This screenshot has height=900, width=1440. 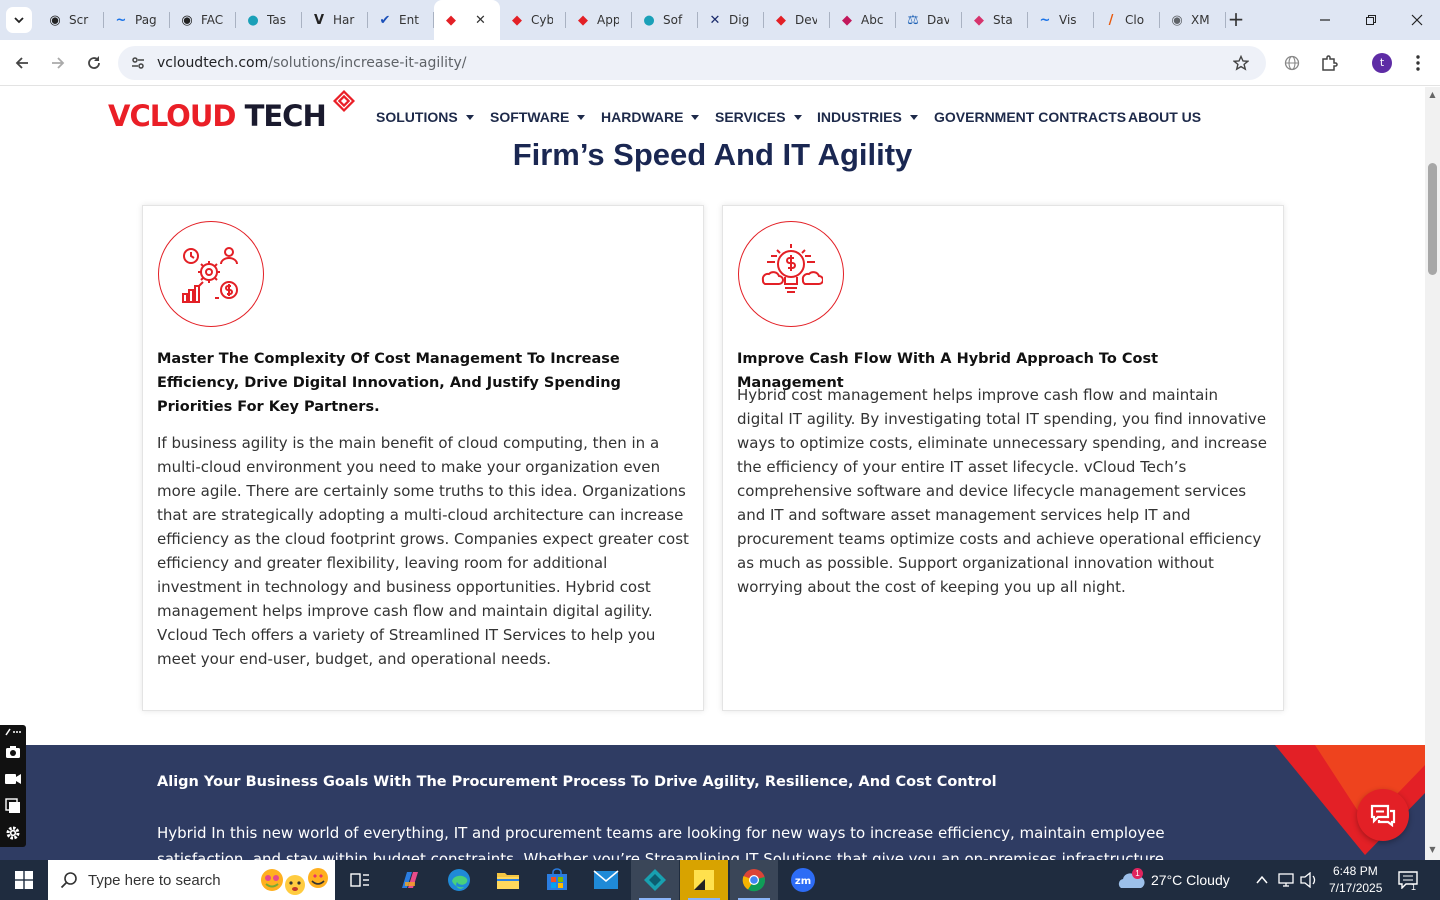 I want to click on store-bag-icon, so click(x=557, y=879).